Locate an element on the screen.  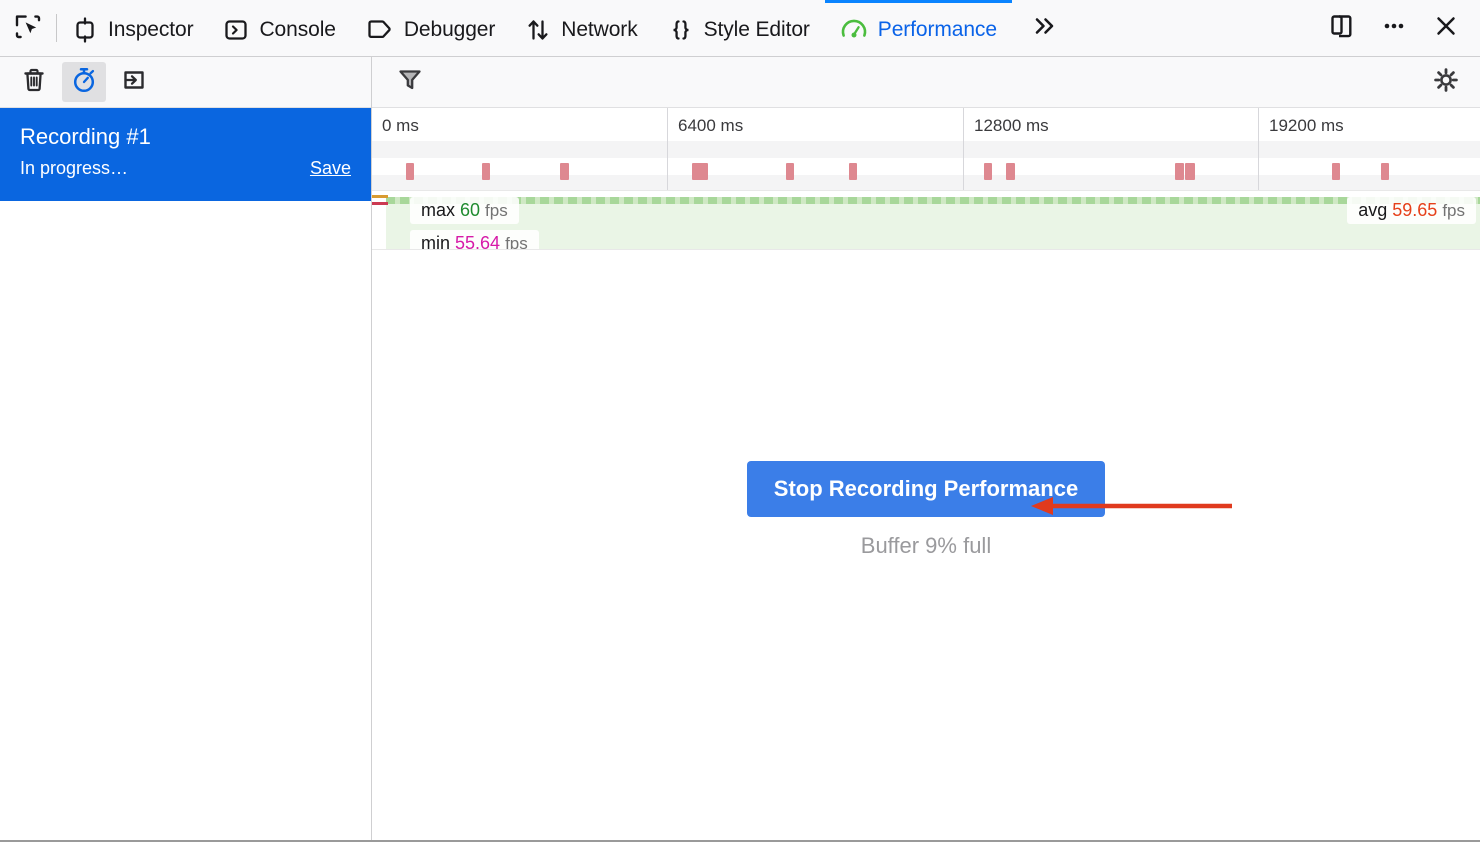
ruler-tick: 0 ms is located at coordinates (520, 149).